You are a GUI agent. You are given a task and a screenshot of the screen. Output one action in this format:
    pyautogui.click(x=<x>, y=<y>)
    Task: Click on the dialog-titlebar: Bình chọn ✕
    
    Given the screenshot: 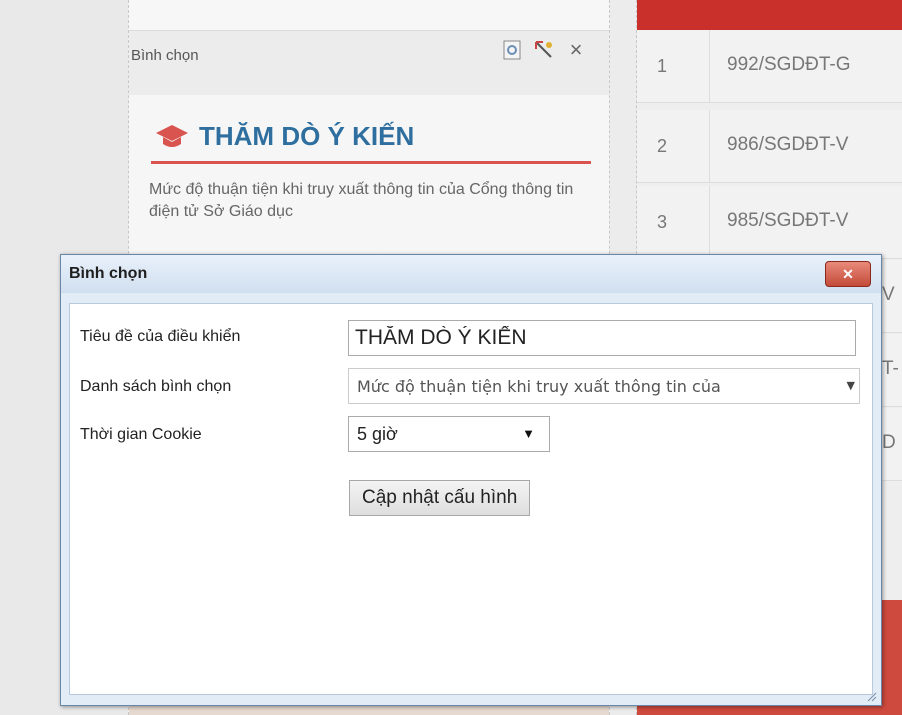 What is the action you would take?
    pyautogui.click(x=471, y=274)
    